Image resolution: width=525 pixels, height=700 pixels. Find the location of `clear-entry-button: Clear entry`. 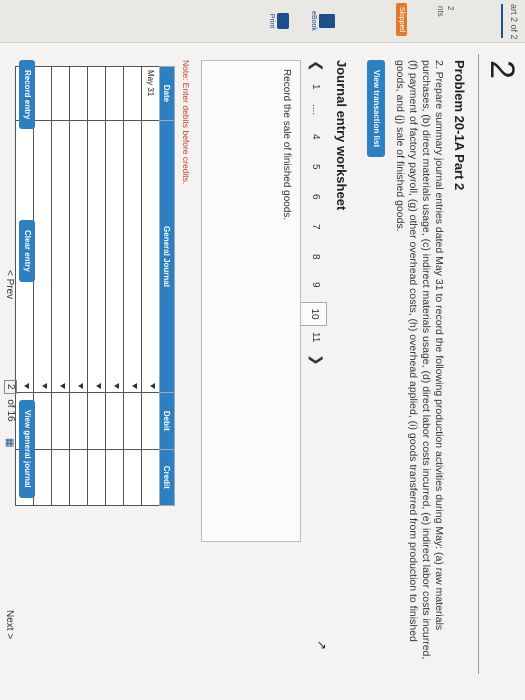

clear-entry-button: Clear entry is located at coordinates (27, 251).